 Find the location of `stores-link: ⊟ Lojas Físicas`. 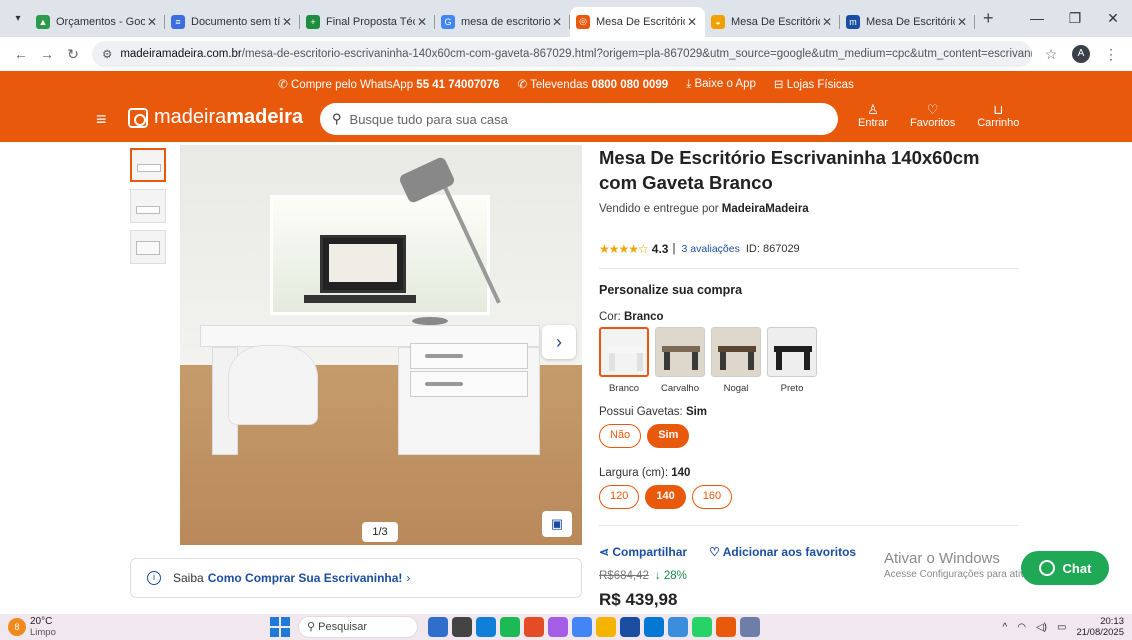

stores-link: ⊟ Lojas Físicas is located at coordinates (814, 84).